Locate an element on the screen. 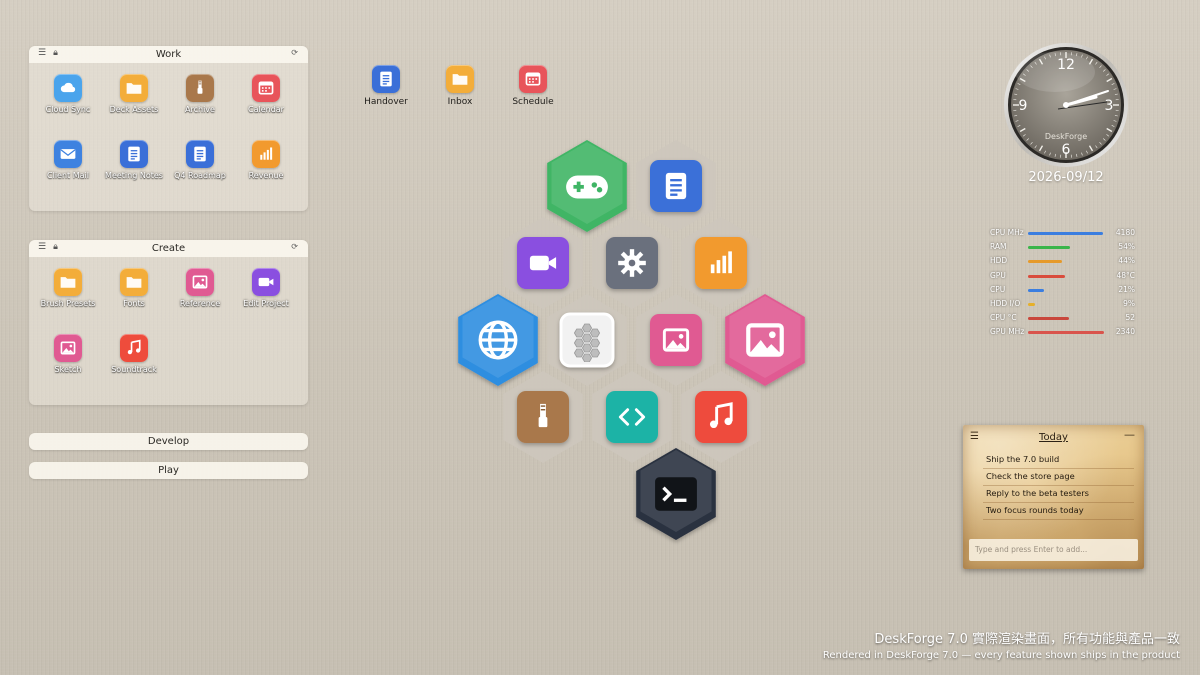 Image resolution: width=1200 pixels, height=675 pixels. sysmon-row-hdd: HDD 44% is located at coordinates (1062, 262).